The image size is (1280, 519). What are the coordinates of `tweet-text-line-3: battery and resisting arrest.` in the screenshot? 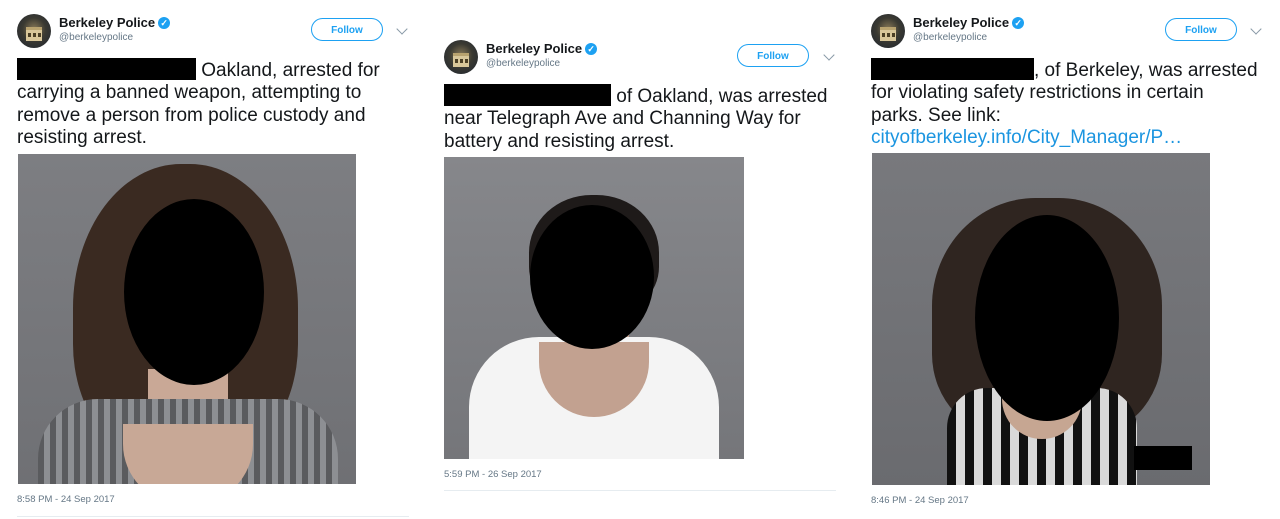 It's located at (559, 141).